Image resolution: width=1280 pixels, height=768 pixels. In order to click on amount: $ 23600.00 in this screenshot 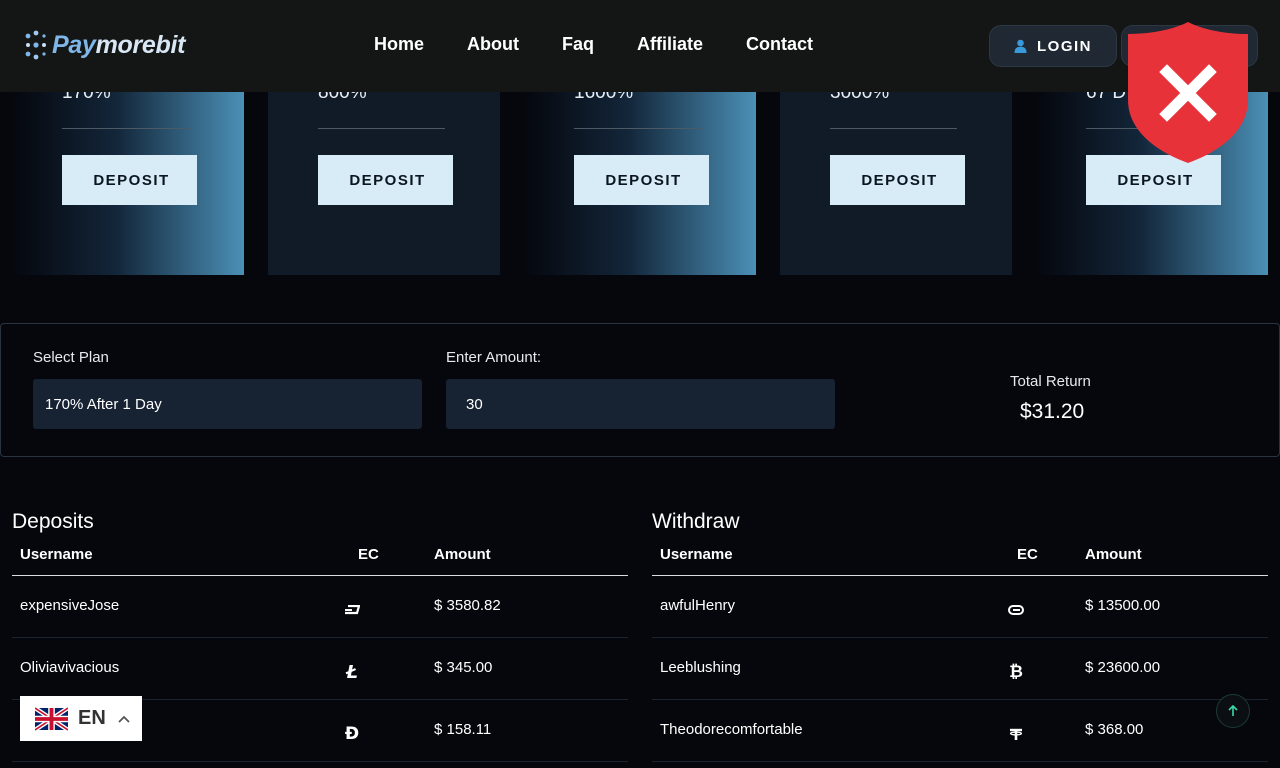, I will do `click(1123, 667)`.